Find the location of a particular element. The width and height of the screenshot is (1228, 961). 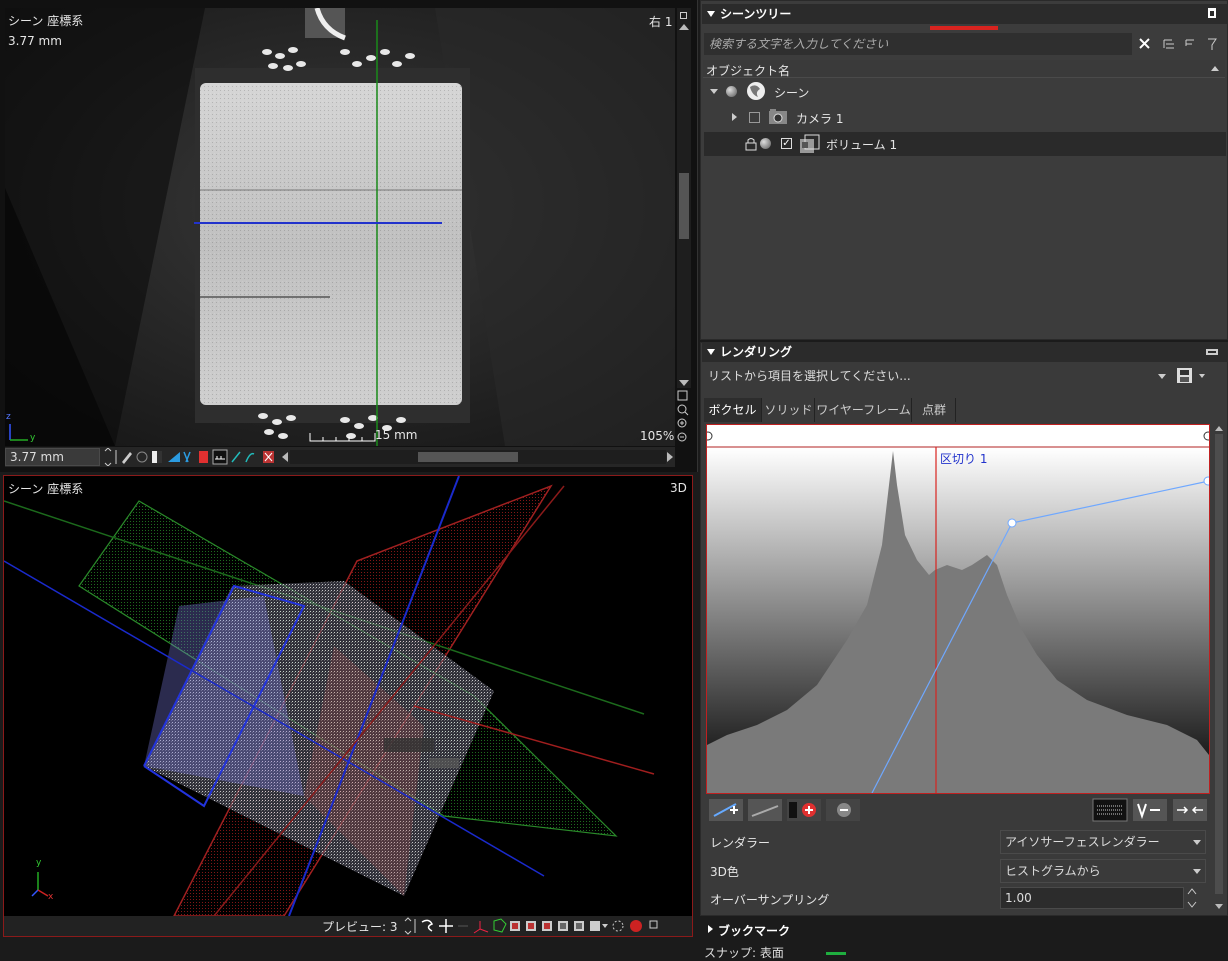

tree-item-label: カメラ 1 is located at coordinates (820, 119).